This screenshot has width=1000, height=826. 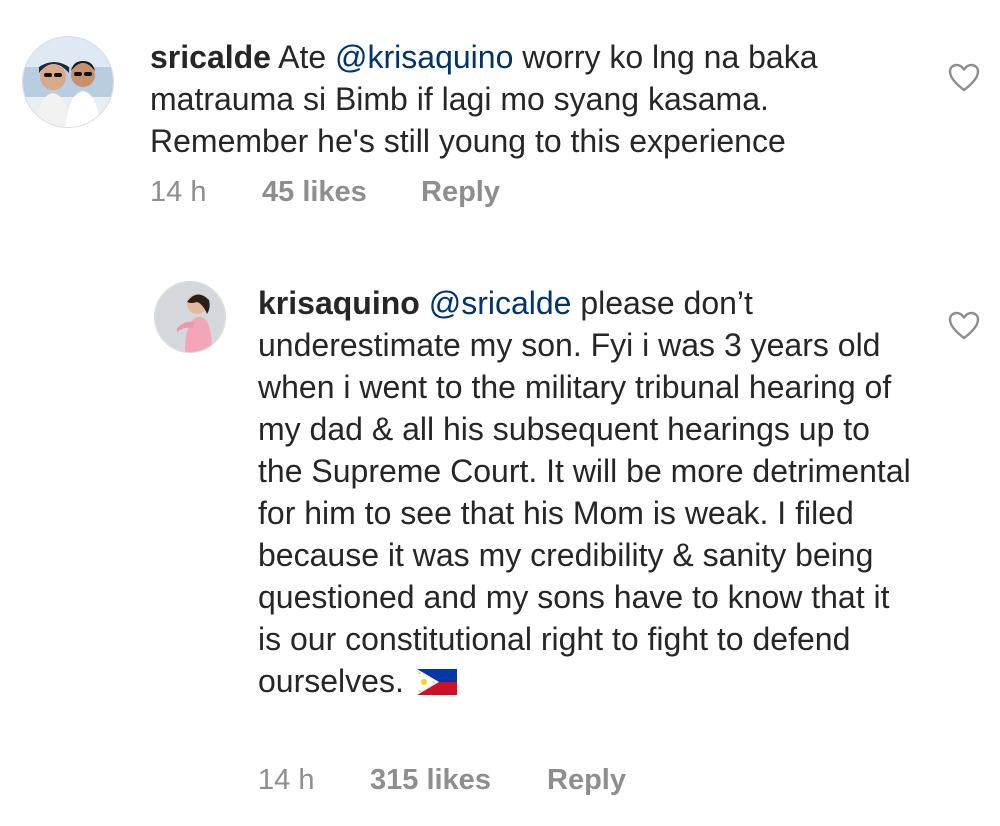 I want to click on couple-photo-avatar-icon, so click(x=68, y=82).